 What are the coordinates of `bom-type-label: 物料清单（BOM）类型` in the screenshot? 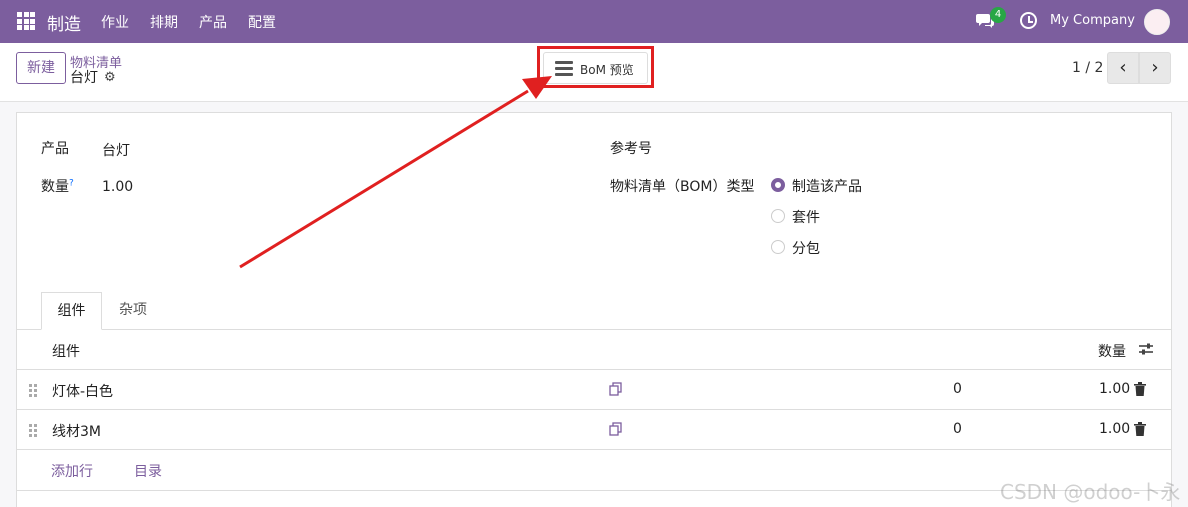 It's located at (682, 187).